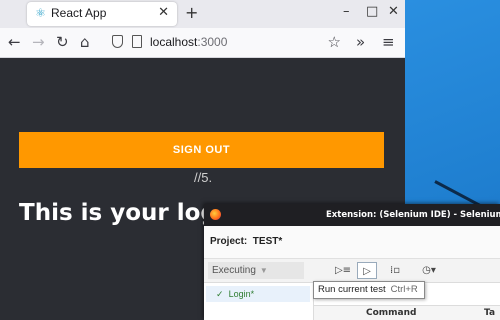 The image size is (500, 320). I want to click on reload-icon: ↻, so click(62, 42).